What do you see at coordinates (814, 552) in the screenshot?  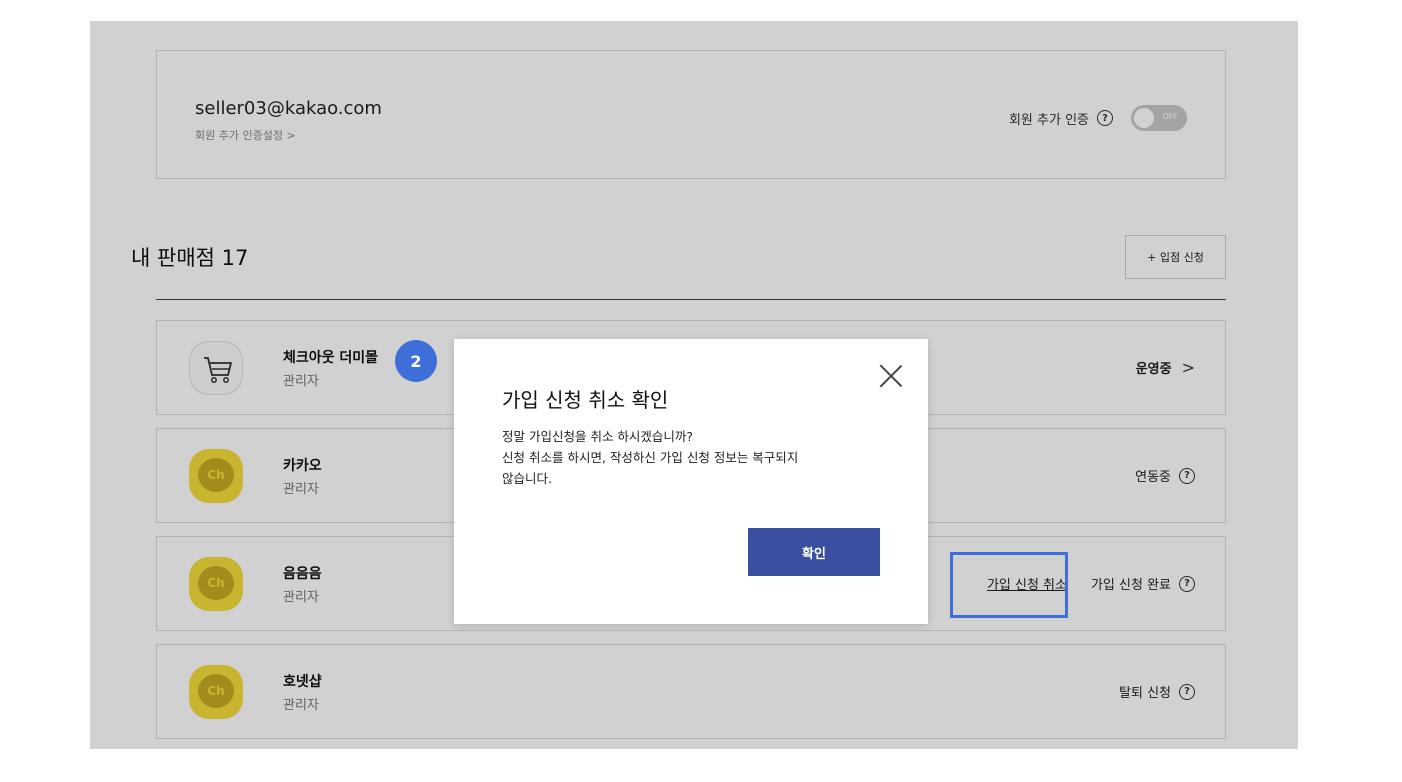 I see `confirm-button: 확인` at bounding box center [814, 552].